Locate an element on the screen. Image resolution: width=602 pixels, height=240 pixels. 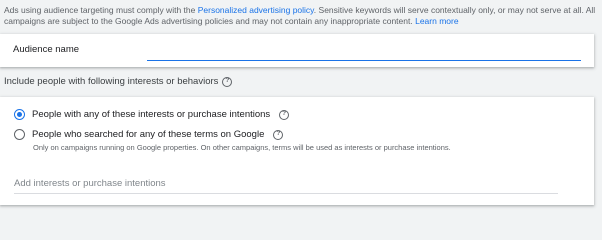
audience-name-card: Audience name is located at coordinates (297, 50).